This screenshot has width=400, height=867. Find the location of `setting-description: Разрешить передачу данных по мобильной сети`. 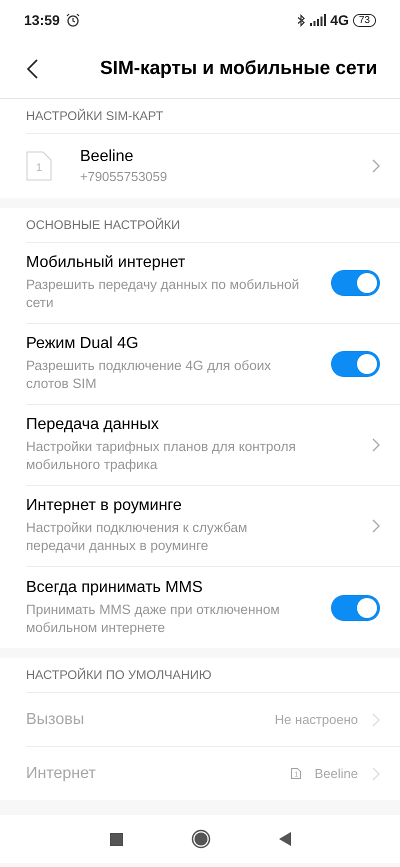

setting-description: Разрешить передачу данных по мобильной сети is located at coordinates (163, 294).